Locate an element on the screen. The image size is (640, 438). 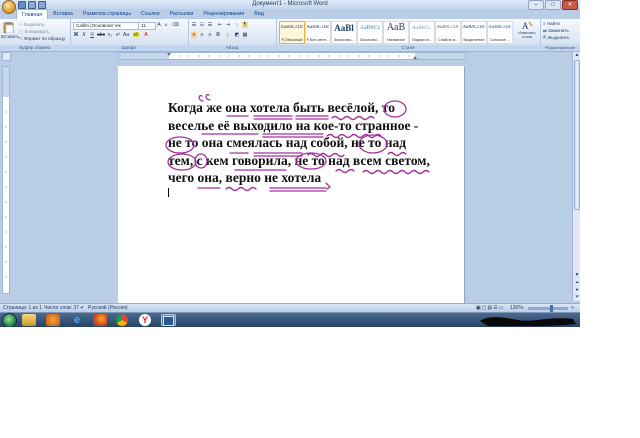
scrollbar-thumb is located at coordinates (577, 135).